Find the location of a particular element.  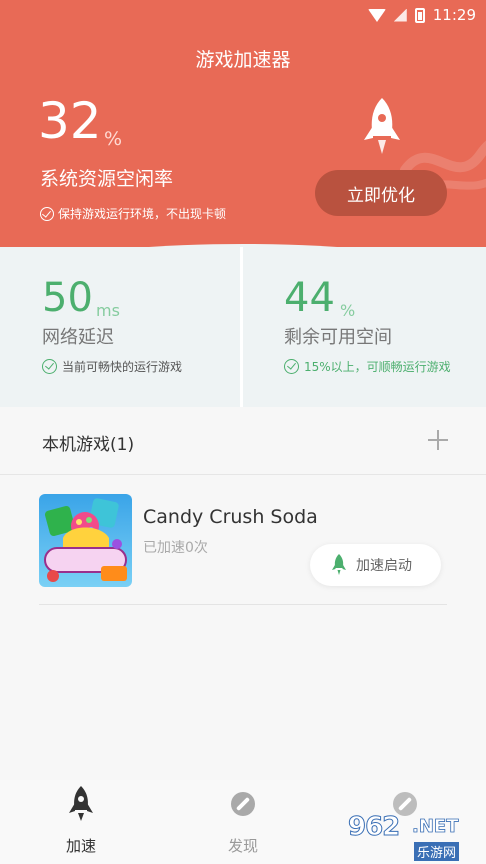

space-metric: 44 % 剩余可用空间 15%以上，可顺畅运行游戏 is located at coordinates (364, 327).